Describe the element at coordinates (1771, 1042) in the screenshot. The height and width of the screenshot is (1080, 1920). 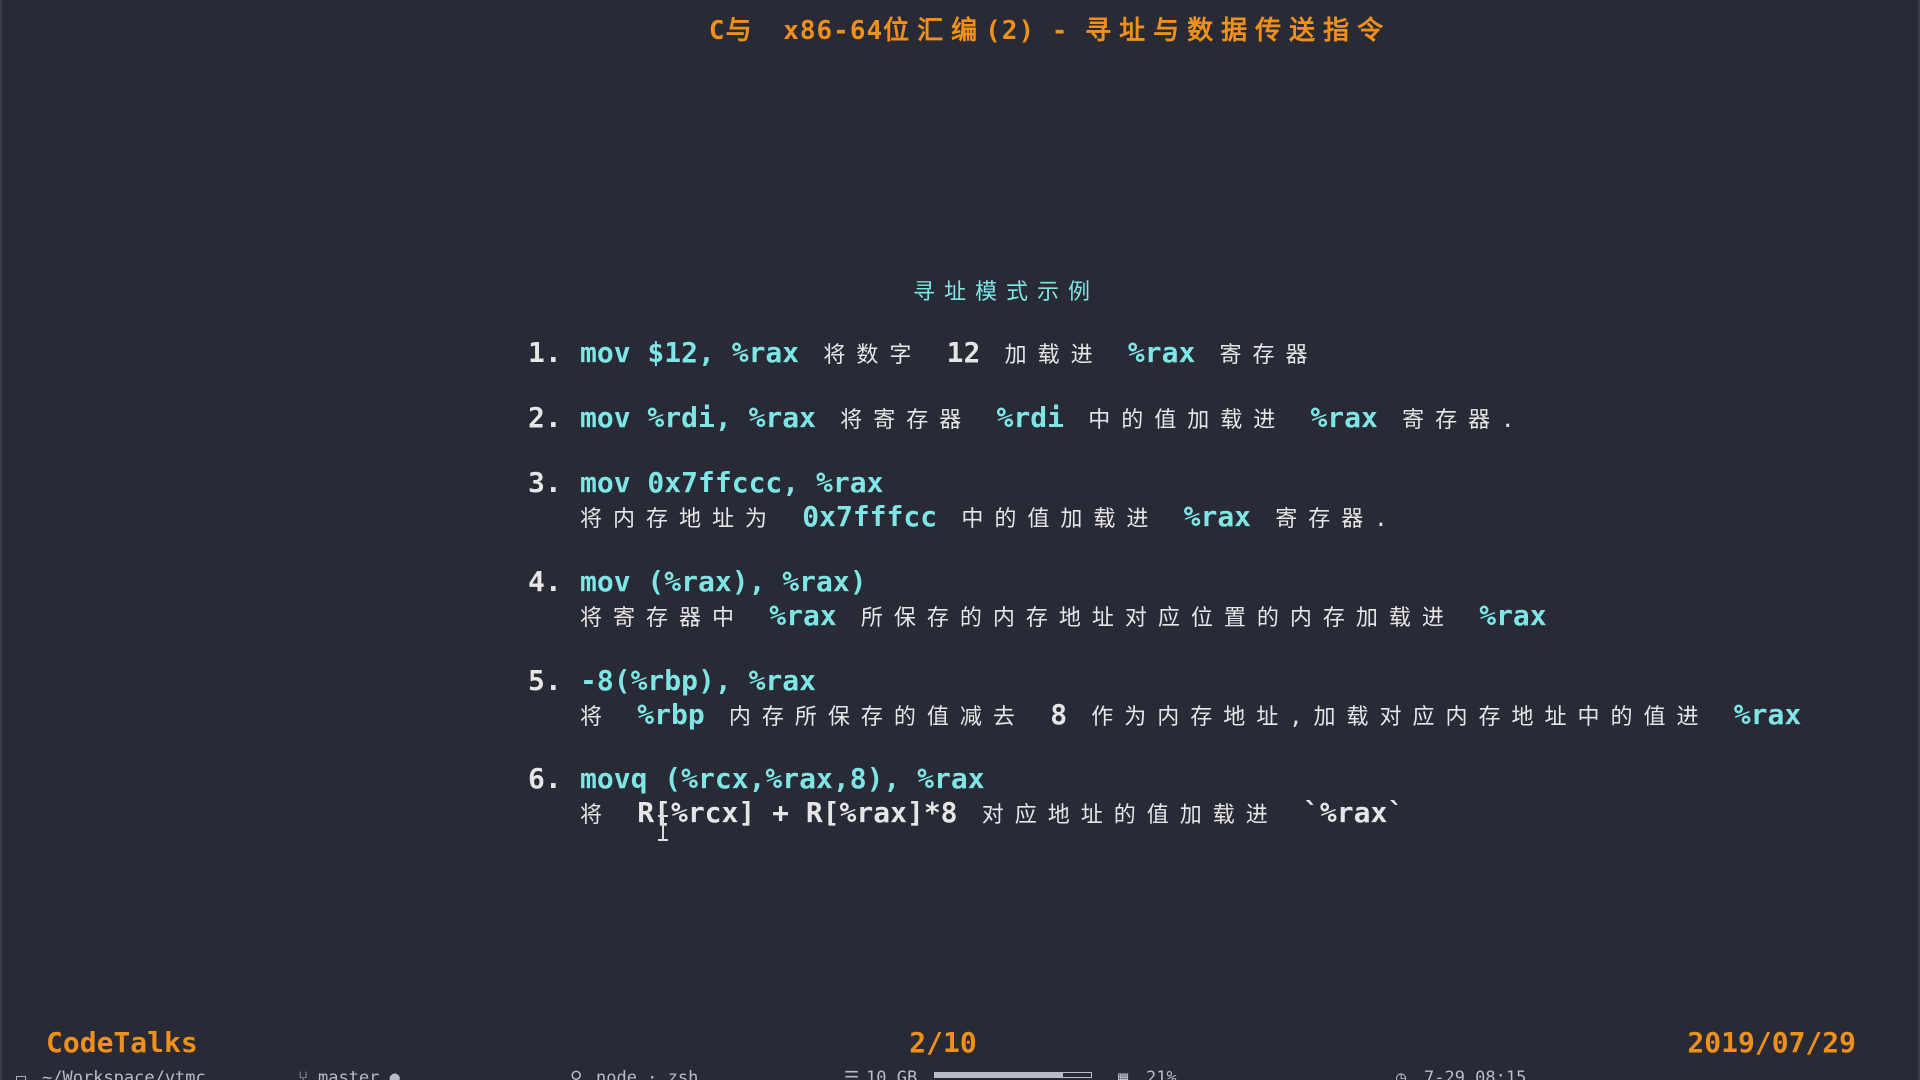
I see `footer-date: 2019/07/29` at that location.